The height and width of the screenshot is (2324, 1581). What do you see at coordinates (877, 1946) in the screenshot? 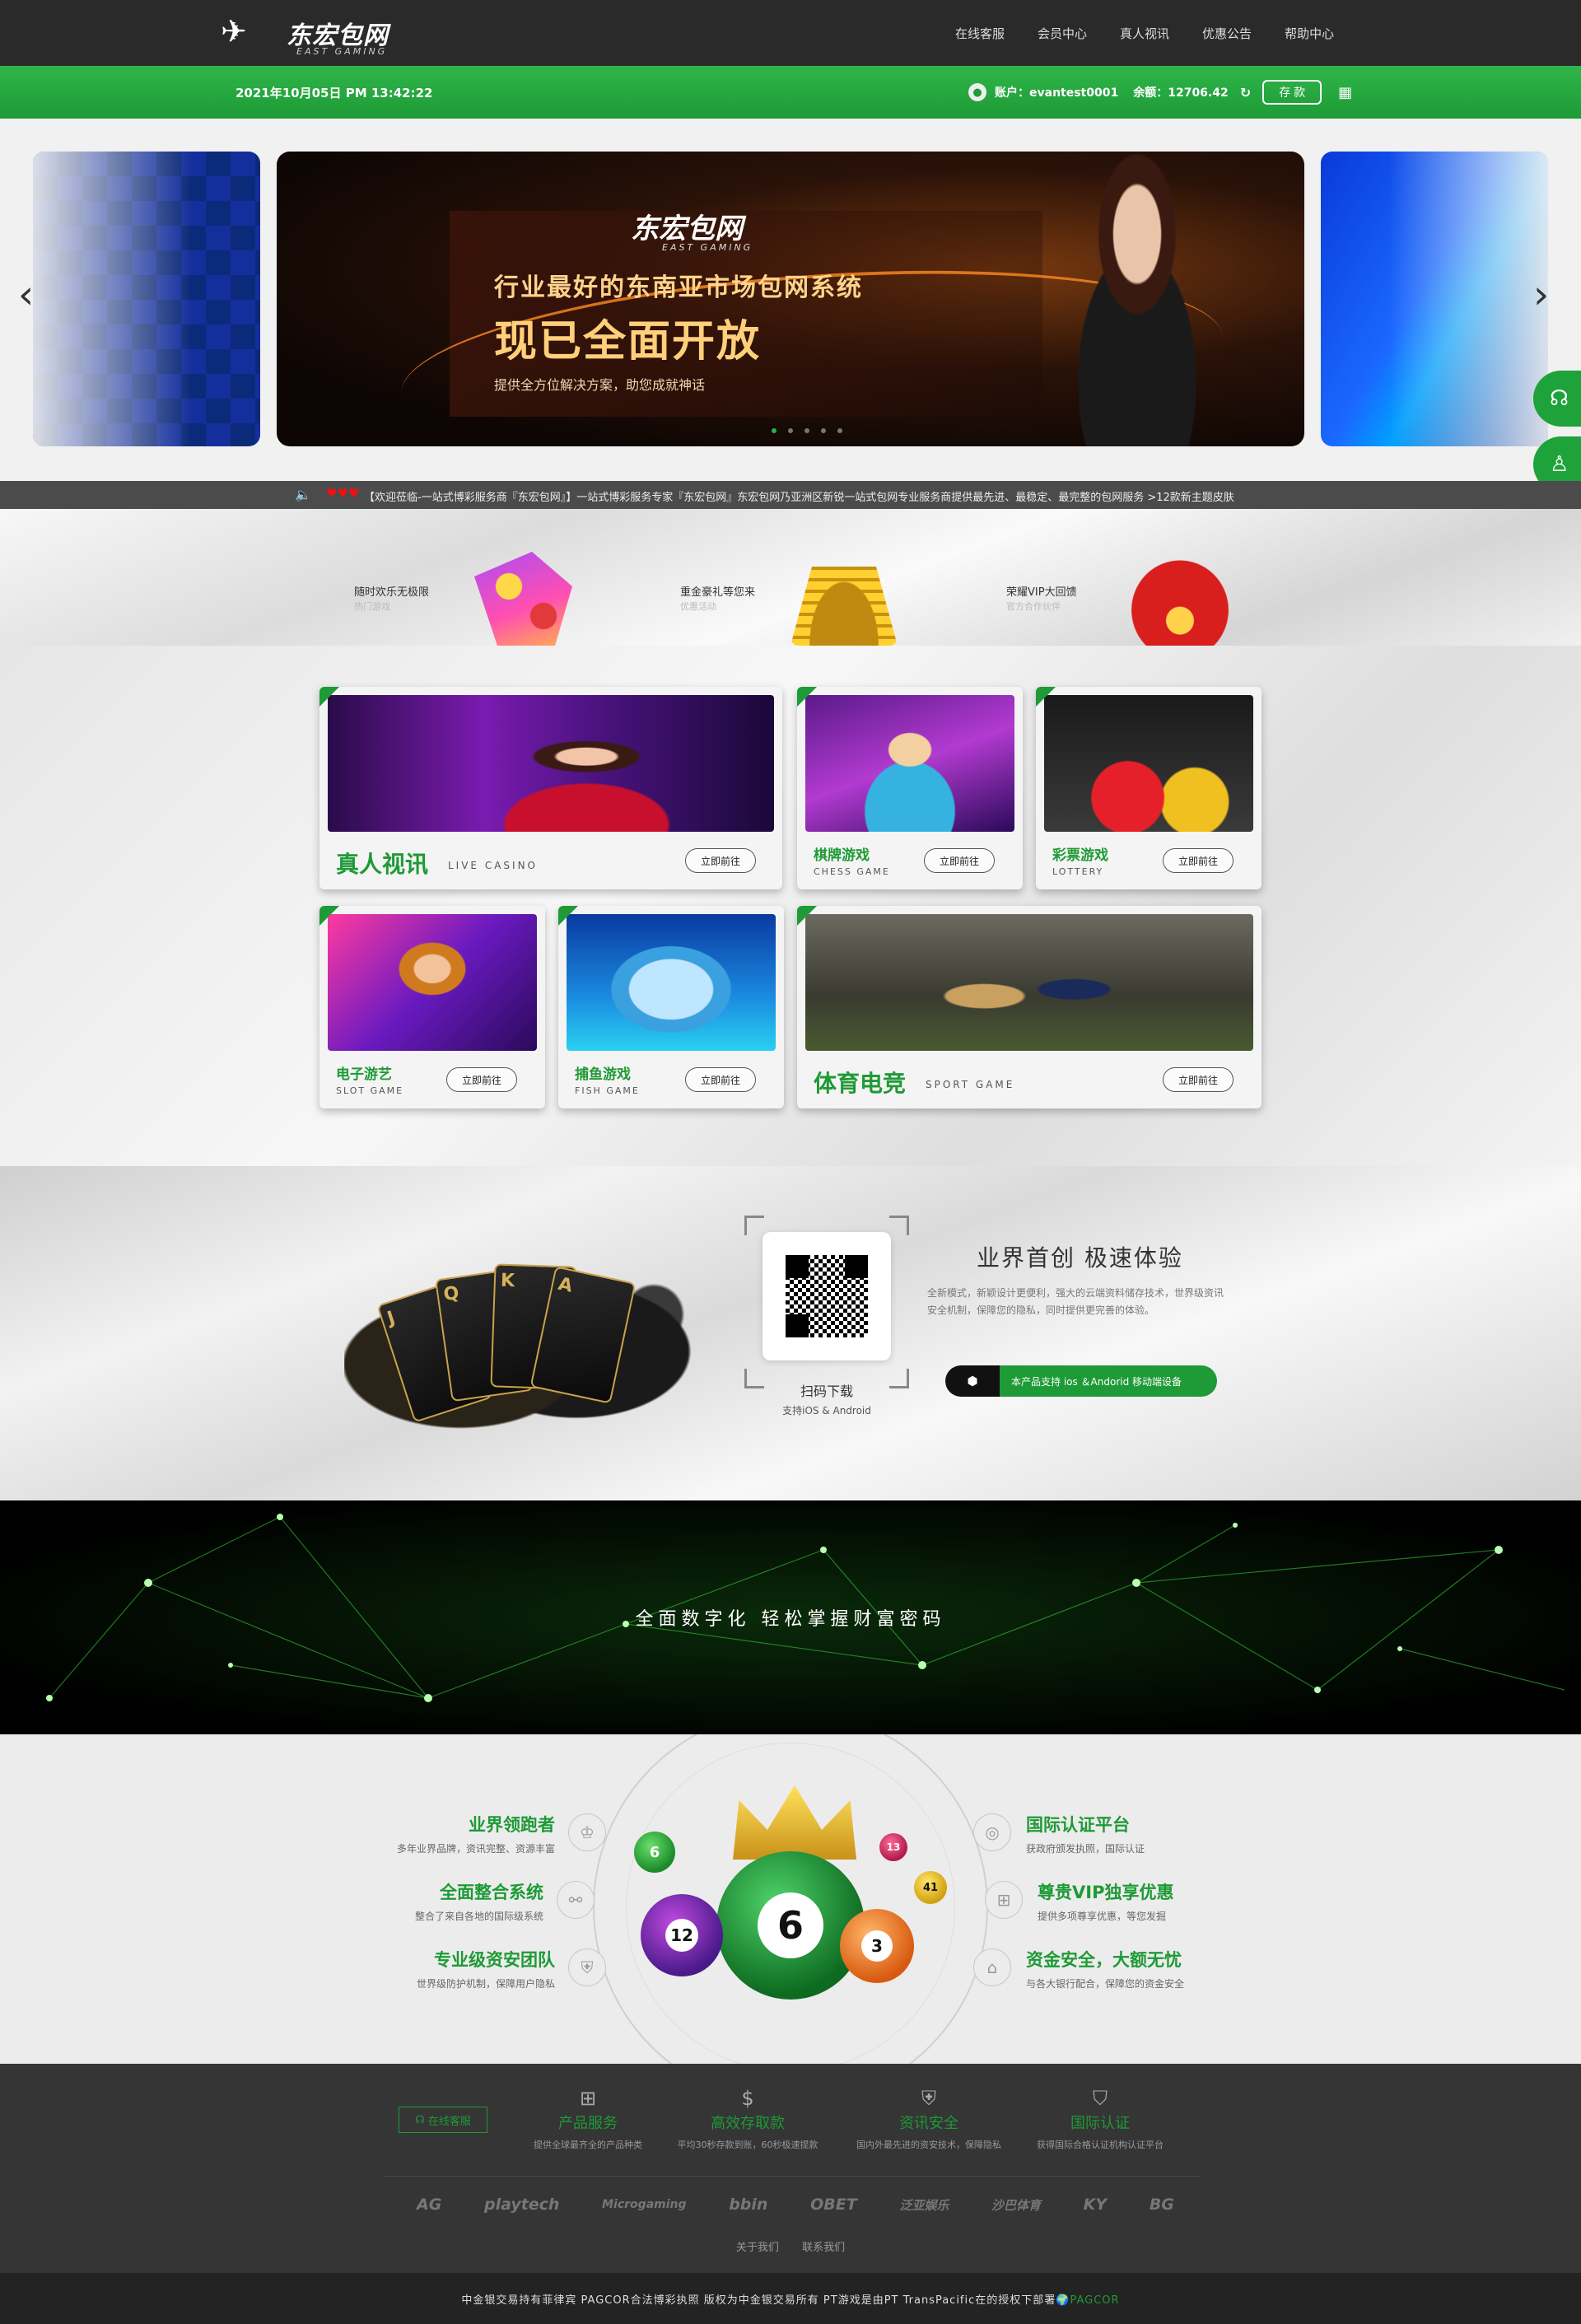
I see `ball-orange: 3` at bounding box center [877, 1946].